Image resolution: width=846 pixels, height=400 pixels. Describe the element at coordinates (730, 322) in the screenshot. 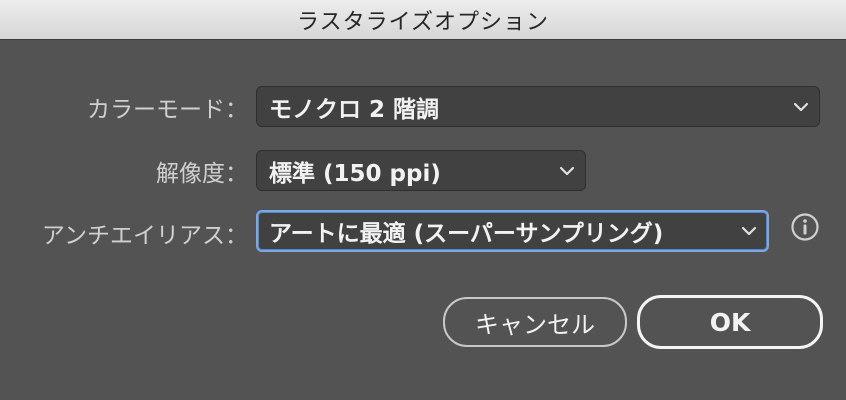

I see `ok-button: OK` at that location.